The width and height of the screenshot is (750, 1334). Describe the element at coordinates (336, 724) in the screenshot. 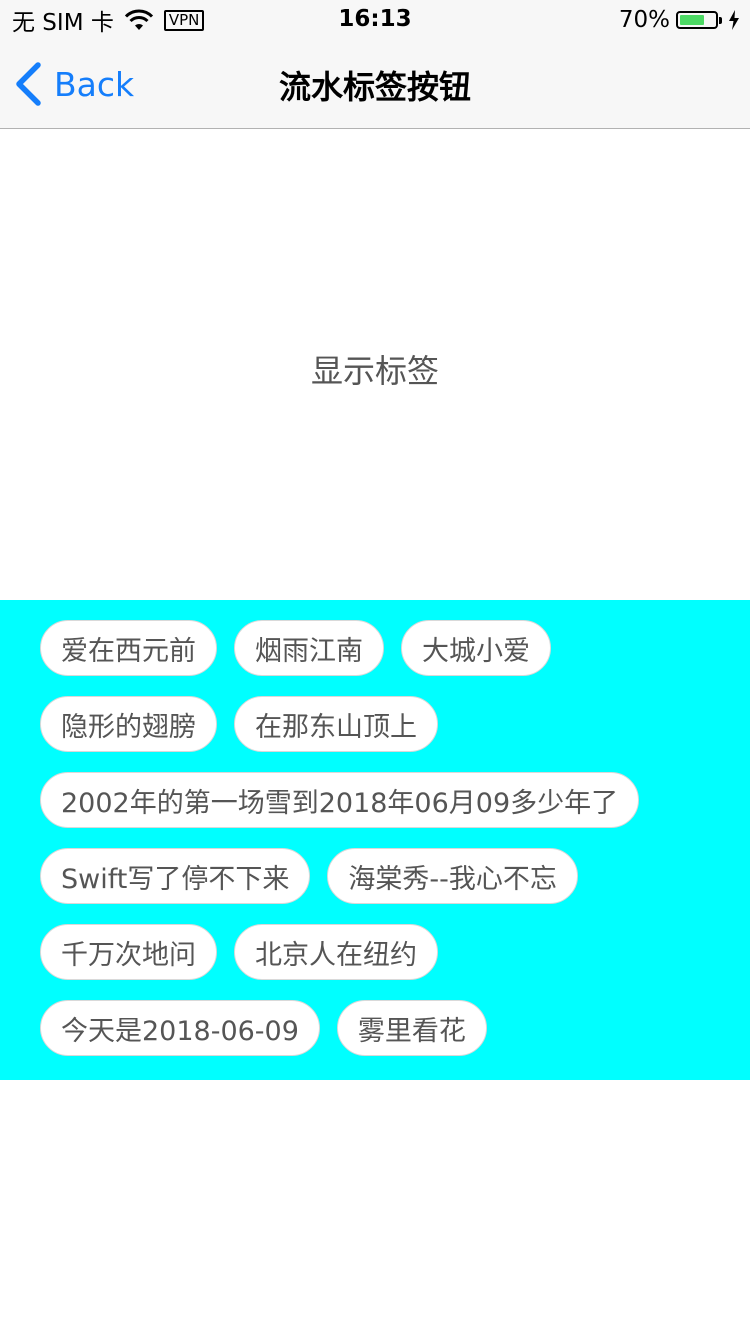

I see `tag-button: 在那东山顶上` at that location.